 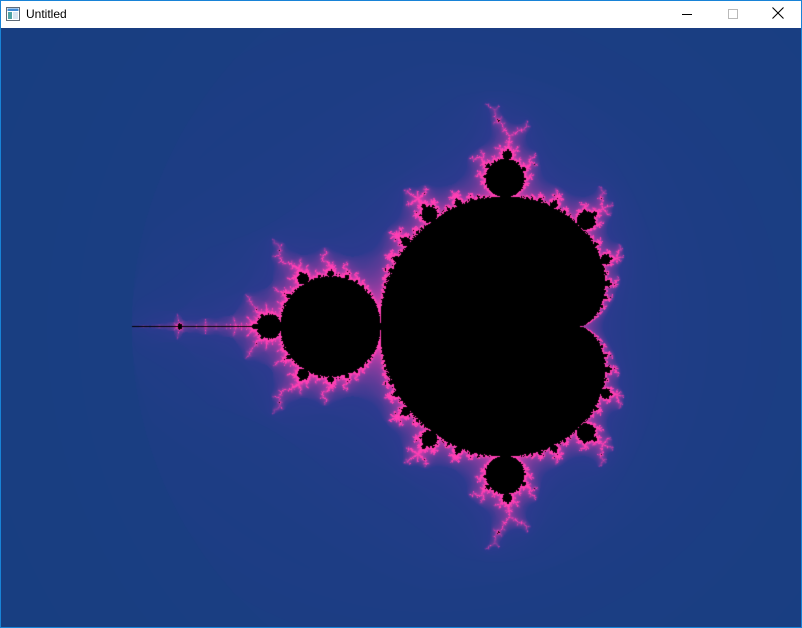 I want to click on maximize-icon, so click(x=733, y=15).